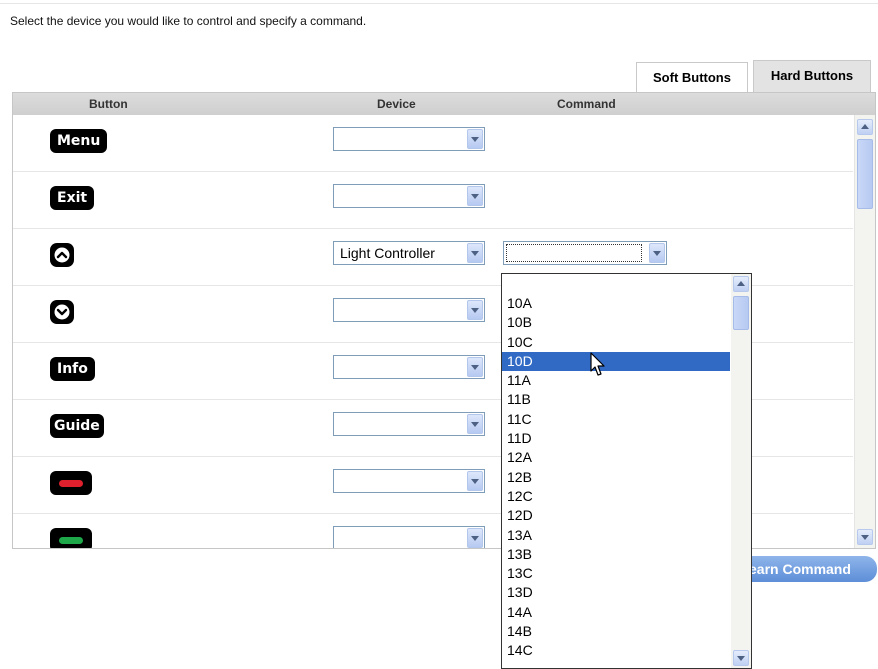 The image size is (878, 669). What do you see at coordinates (812, 76) in the screenshot?
I see `tab-hard-buttons: Hard Buttons` at bounding box center [812, 76].